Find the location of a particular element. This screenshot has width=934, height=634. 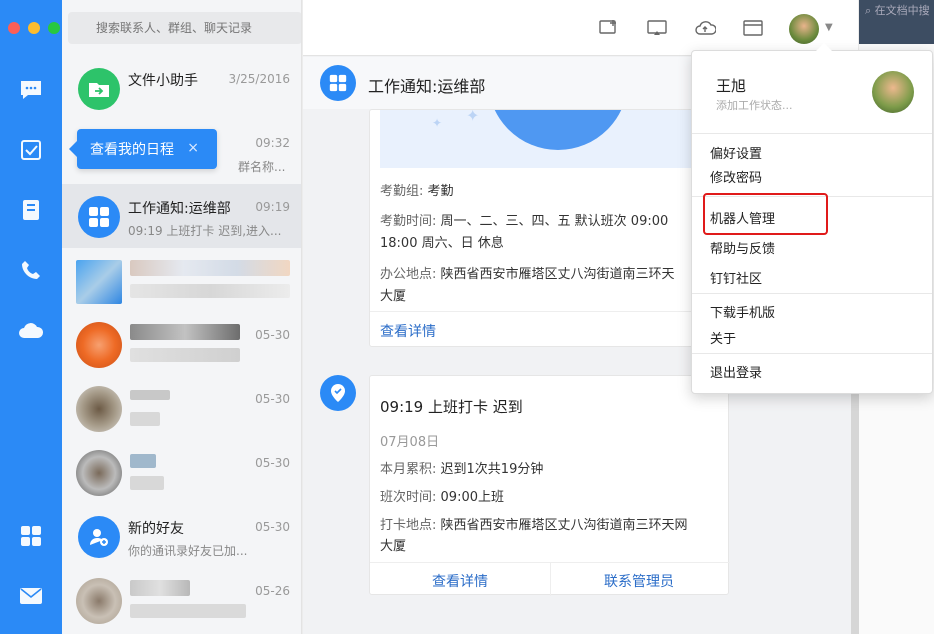

conv-time: 05-26 is located at coordinates (272, 591).